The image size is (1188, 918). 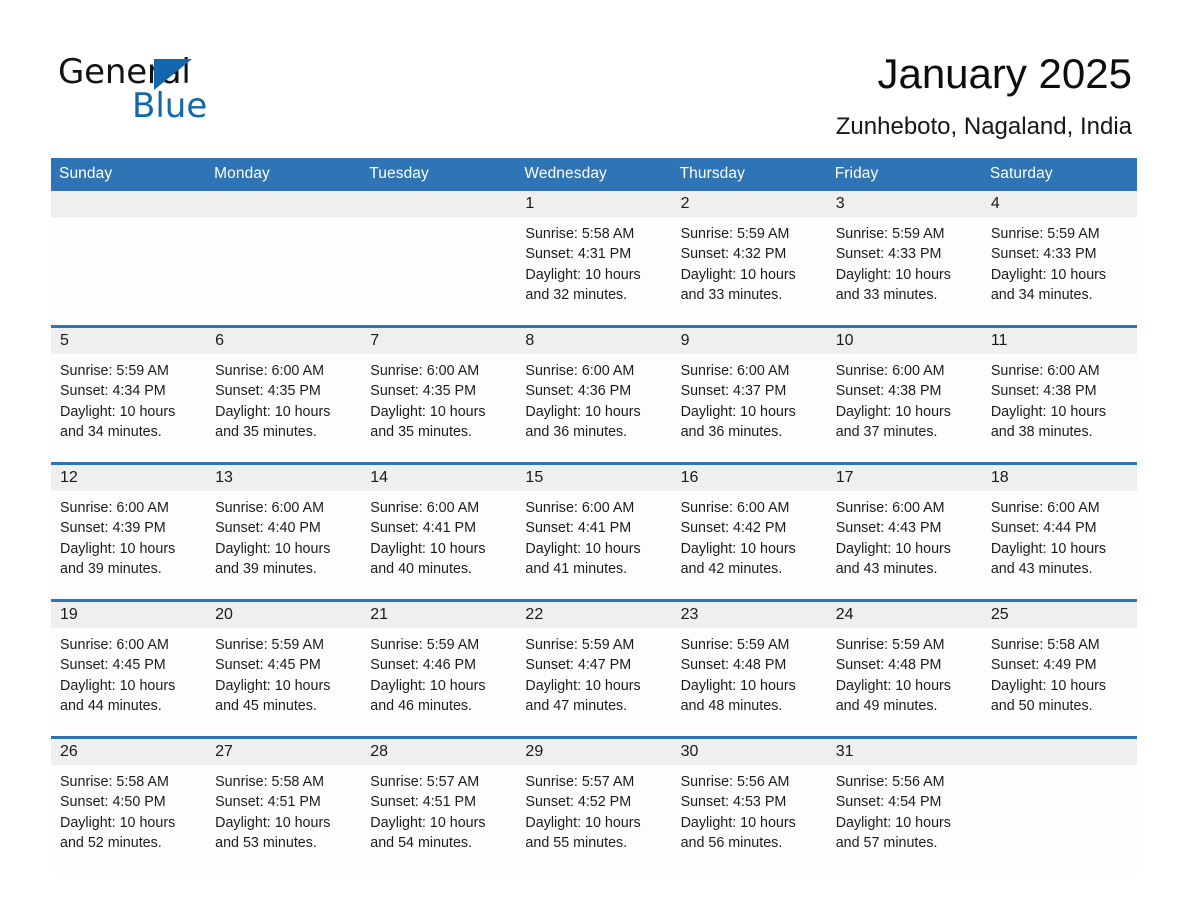 What do you see at coordinates (284, 341) in the screenshot?
I see `day-number: 6` at bounding box center [284, 341].